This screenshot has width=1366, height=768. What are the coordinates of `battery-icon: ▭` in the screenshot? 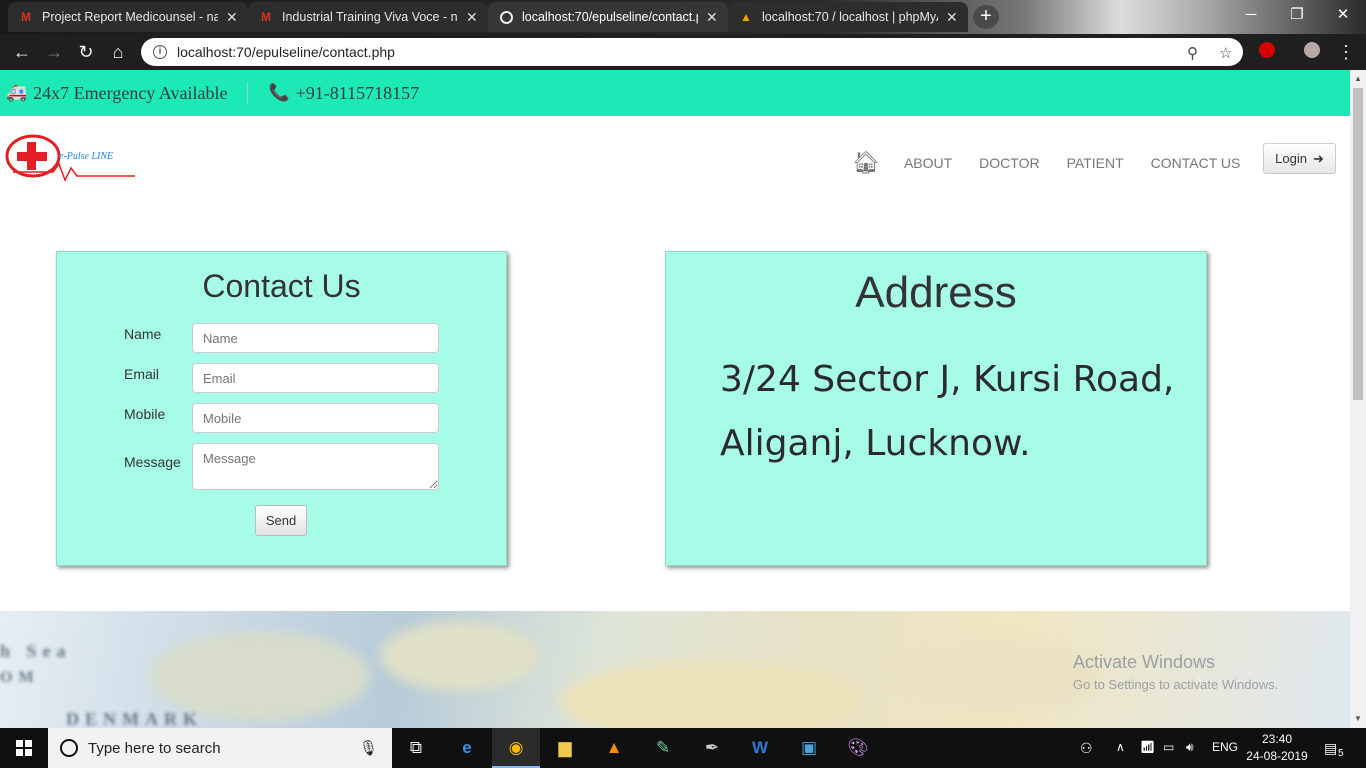 It's located at (1168, 747).